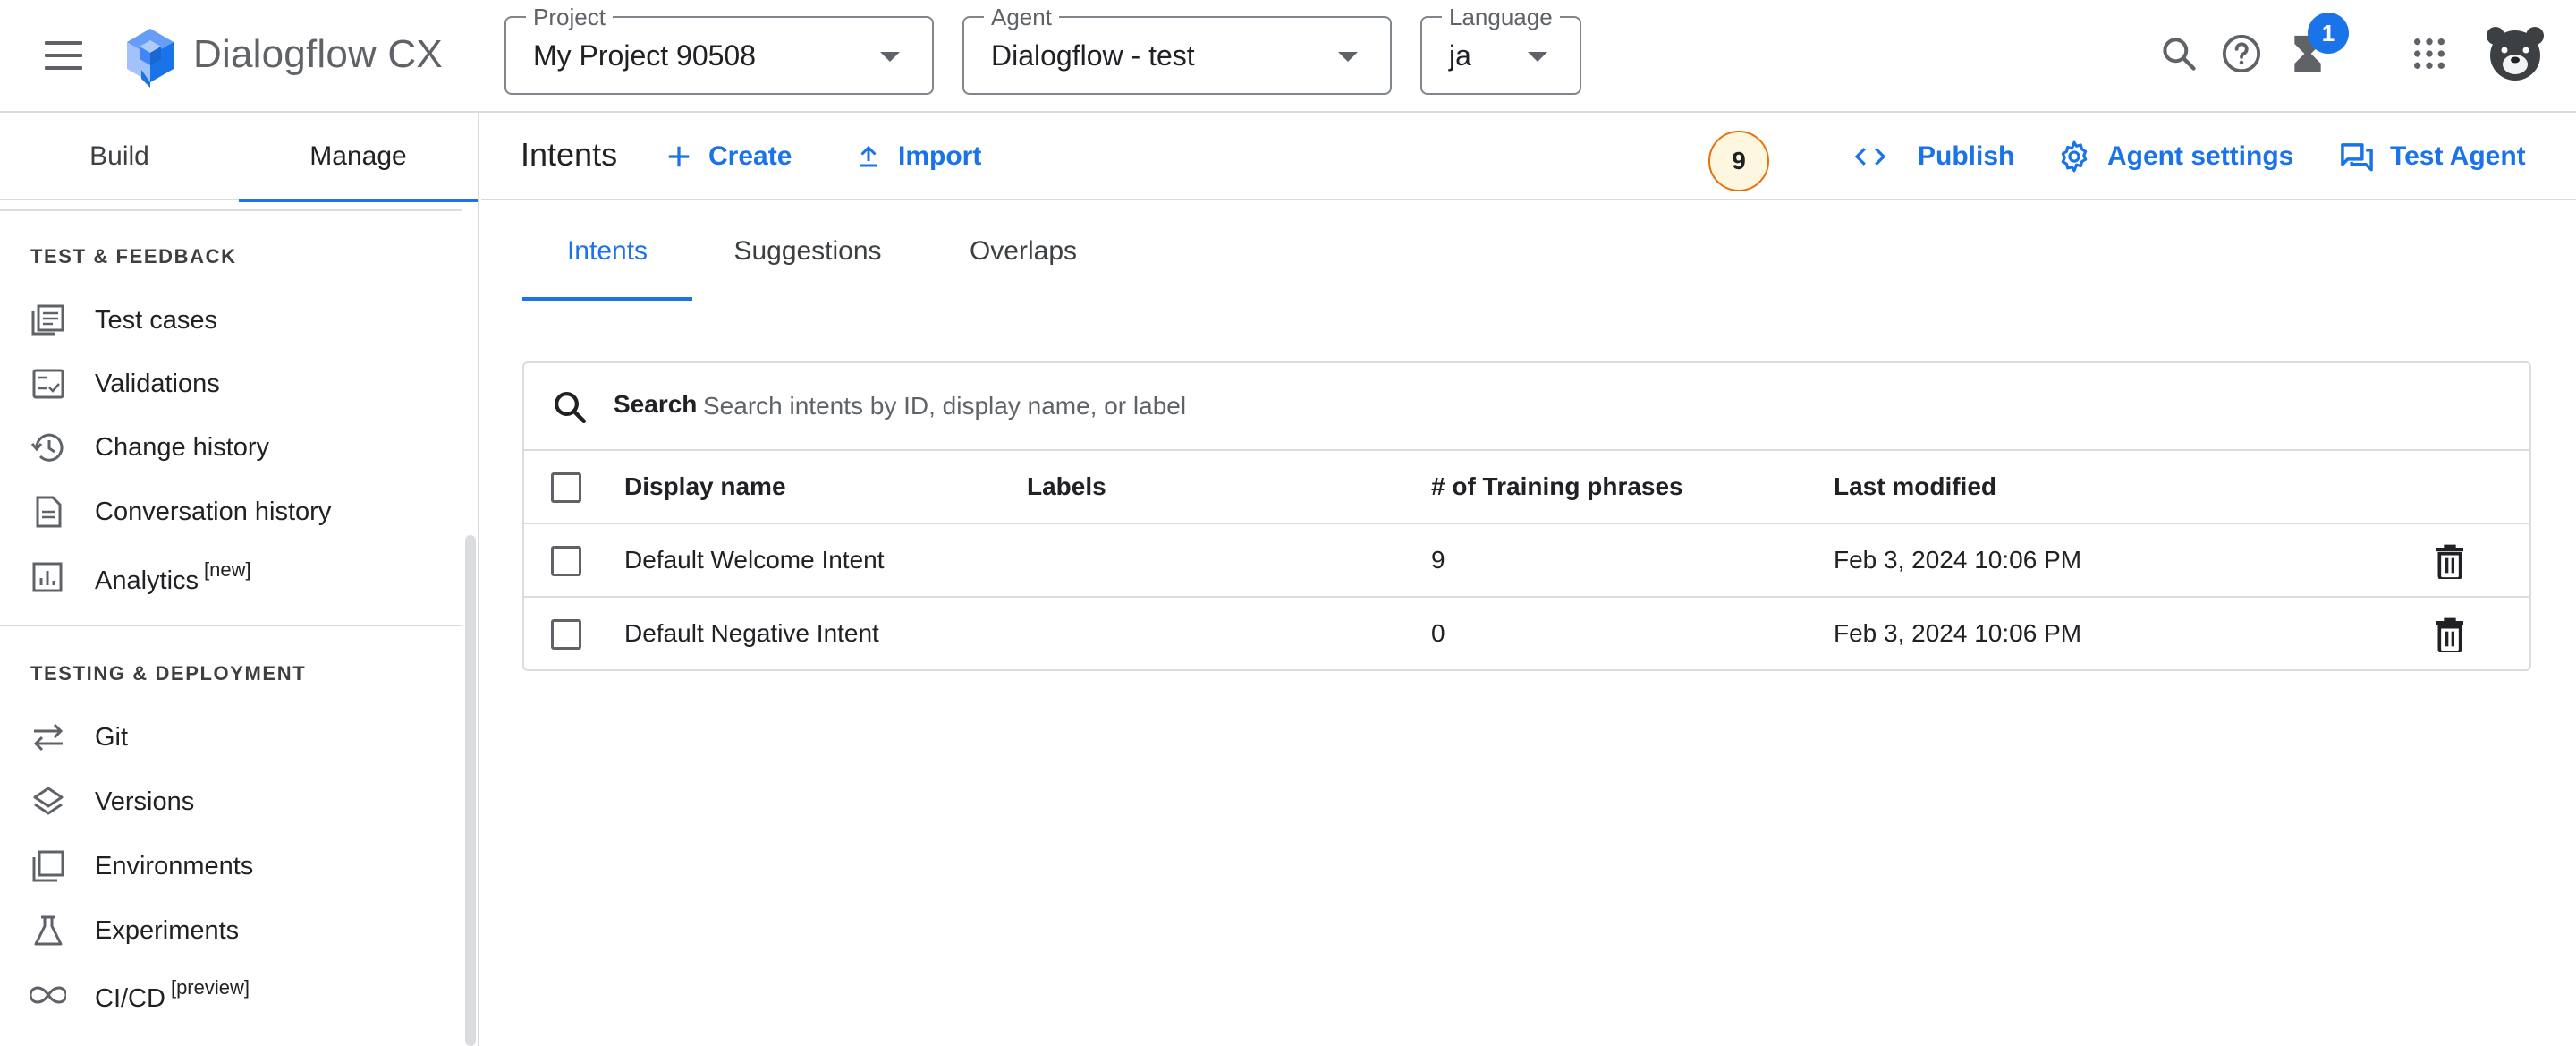 The width and height of the screenshot is (2576, 1046). What do you see at coordinates (2357, 157) in the screenshot?
I see `chat-icon` at bounding box center [2357, 157].